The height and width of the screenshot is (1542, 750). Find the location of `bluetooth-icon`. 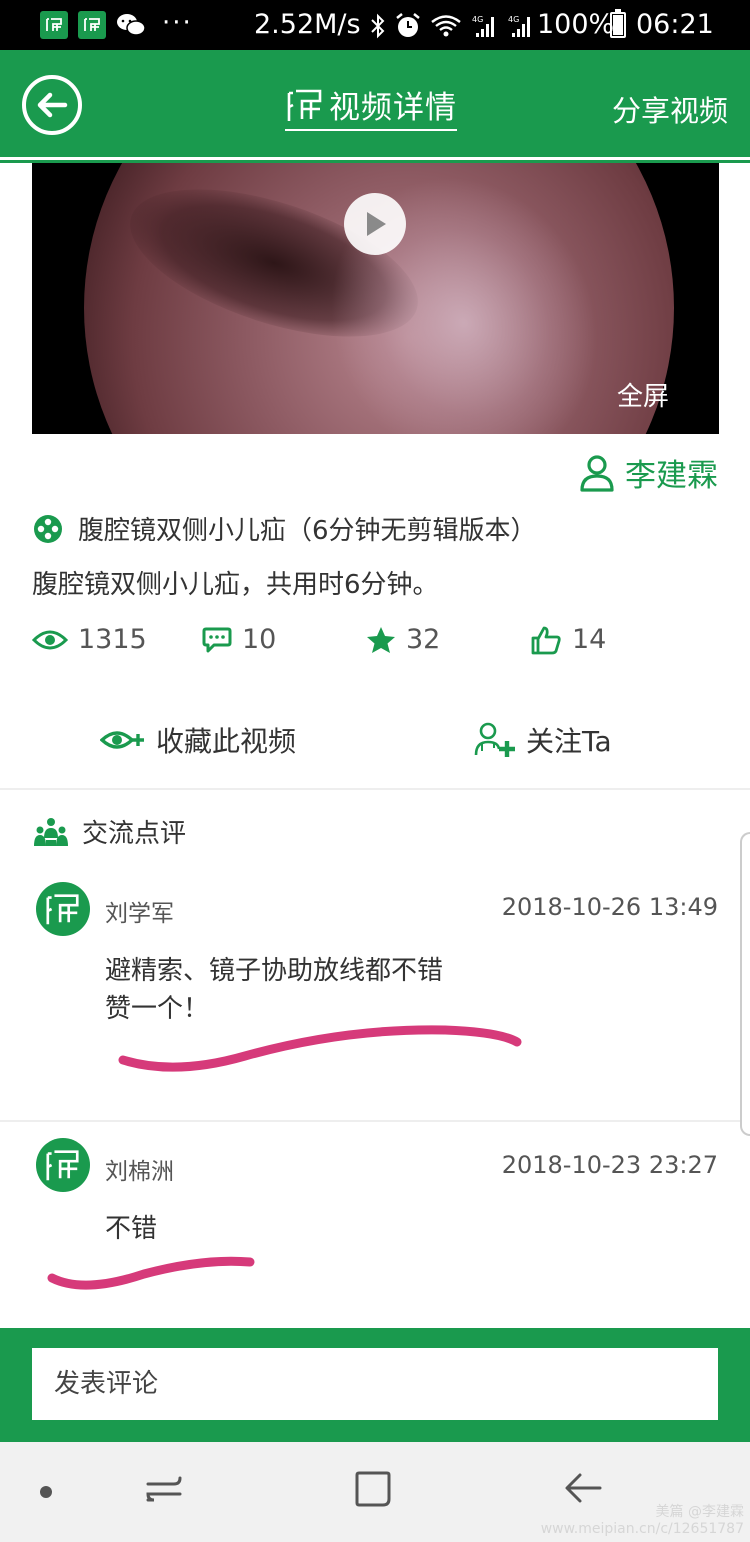

bluetooth-icon is located at coordinates (378, 26).